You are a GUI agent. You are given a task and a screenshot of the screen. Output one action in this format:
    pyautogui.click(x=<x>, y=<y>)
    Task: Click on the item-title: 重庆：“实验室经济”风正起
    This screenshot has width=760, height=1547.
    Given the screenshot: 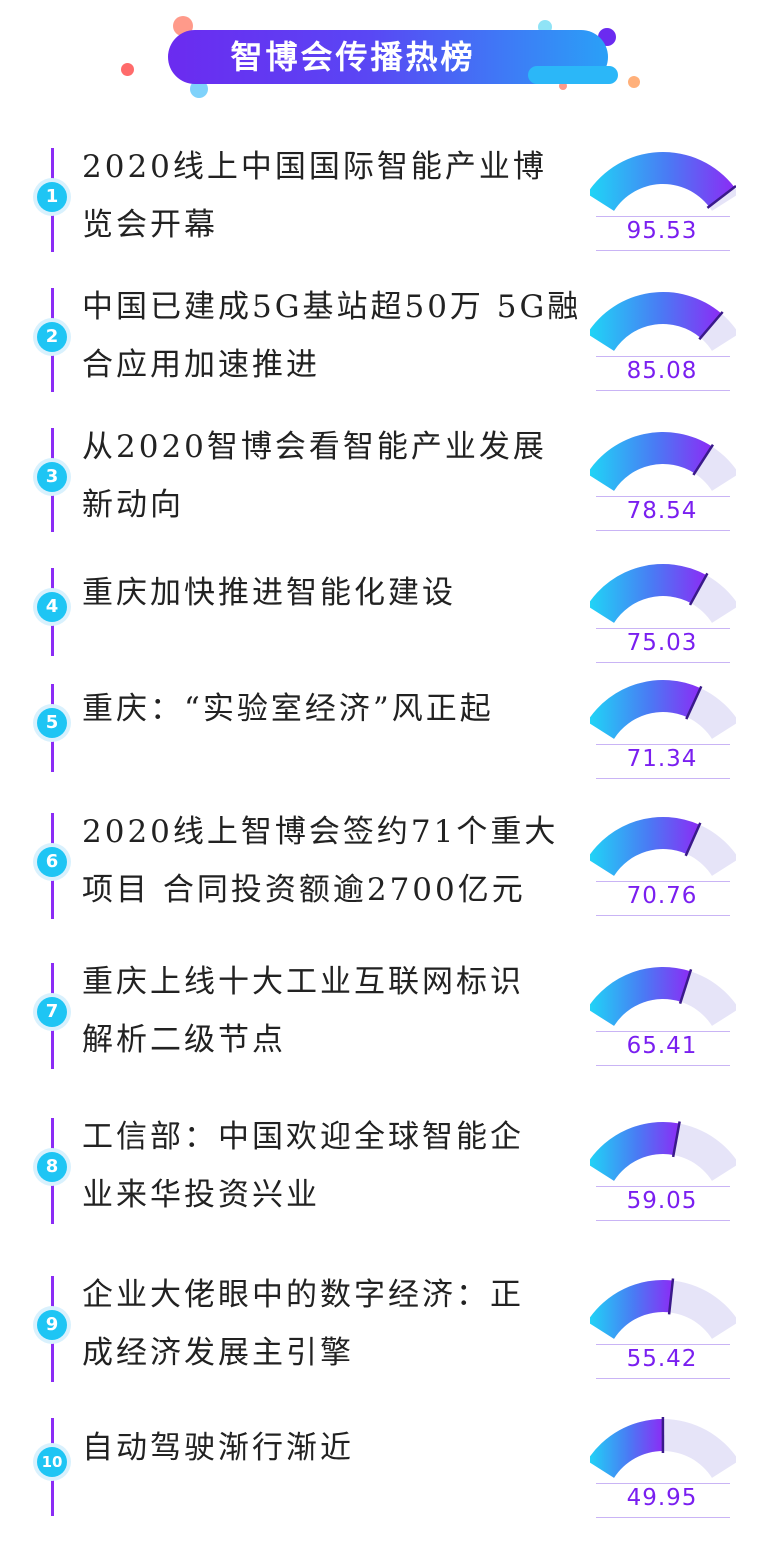 What is the action you would take?
    pyautogui.click(x=332, y=709)
    